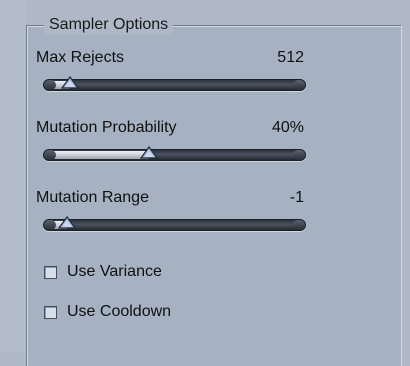 Image resolution: width=410 pixels, height=366 pixels. Describe the element at coordinates (296, 197) in the screenshot. I see `mutation-range-value: -1` at that location.